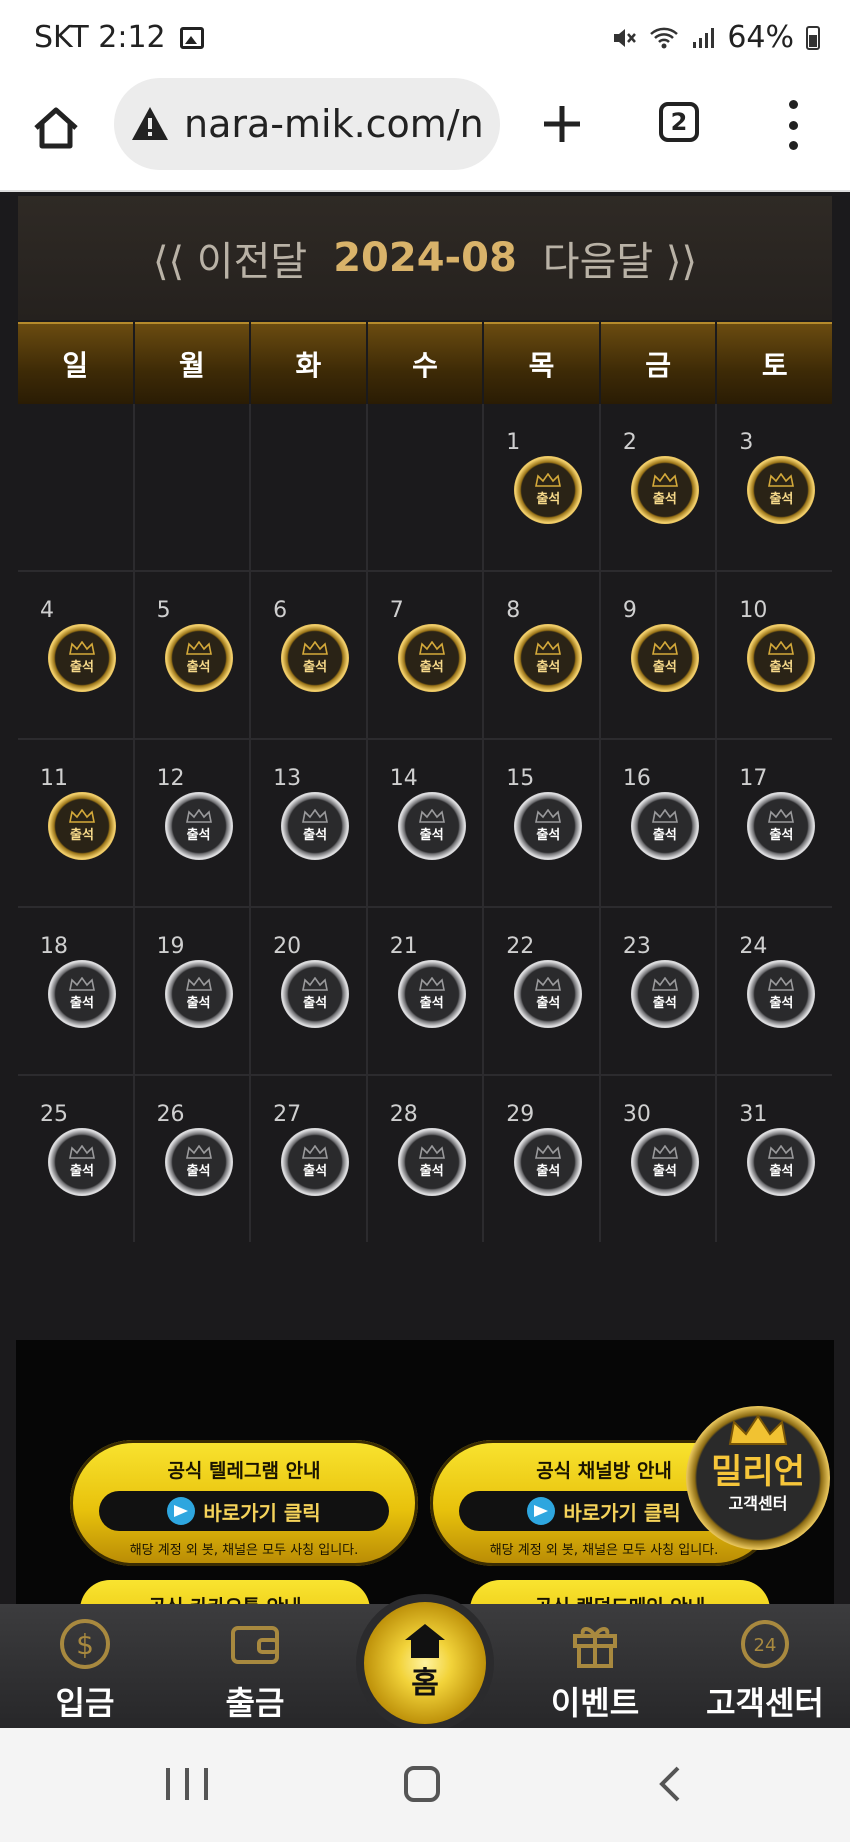 This screenshot has height=1842, width=850. I want to click on gift-icon, so click(595, 1647).